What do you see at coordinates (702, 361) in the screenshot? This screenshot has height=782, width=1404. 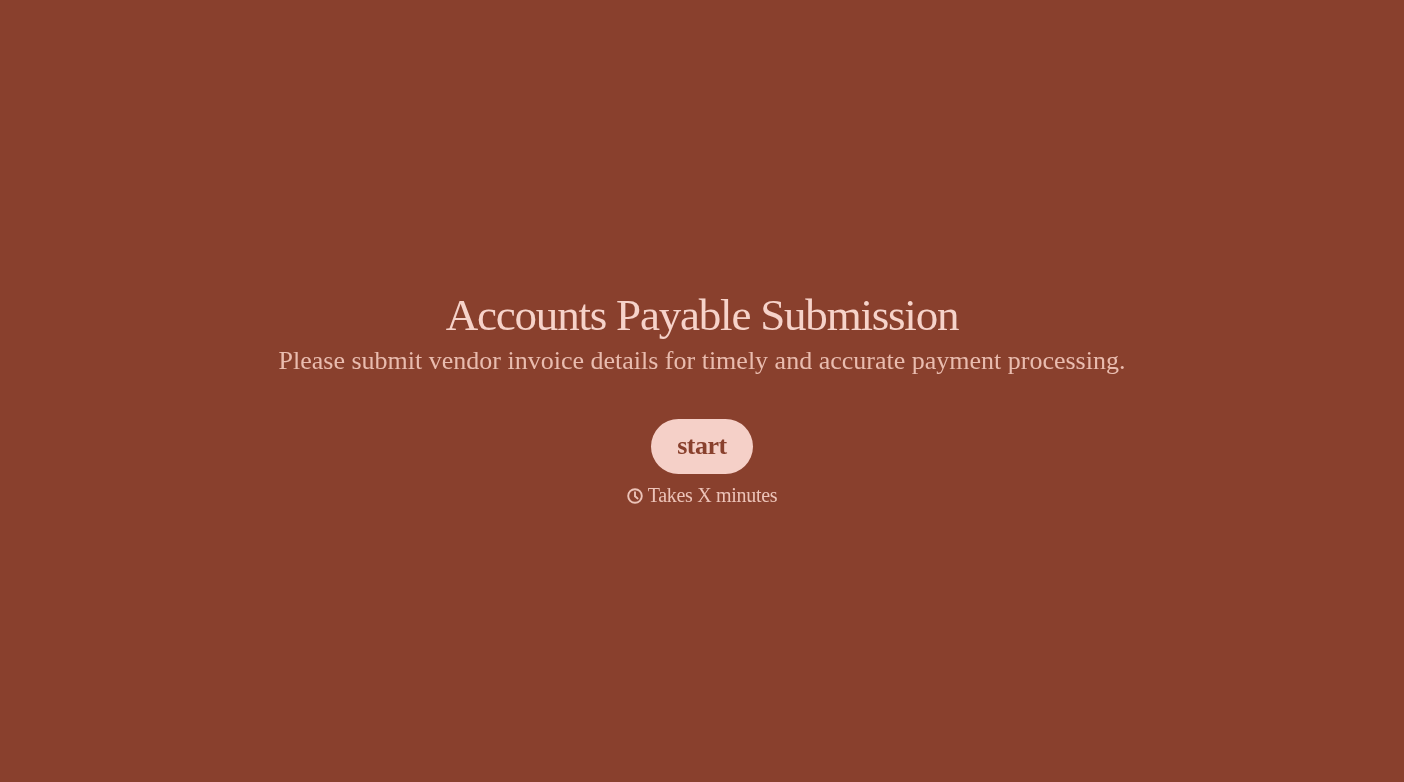 I see `page-subtitle: Please submit vendor invoice details for timely and accurate payment processing.` at bounding box center [702, 361].